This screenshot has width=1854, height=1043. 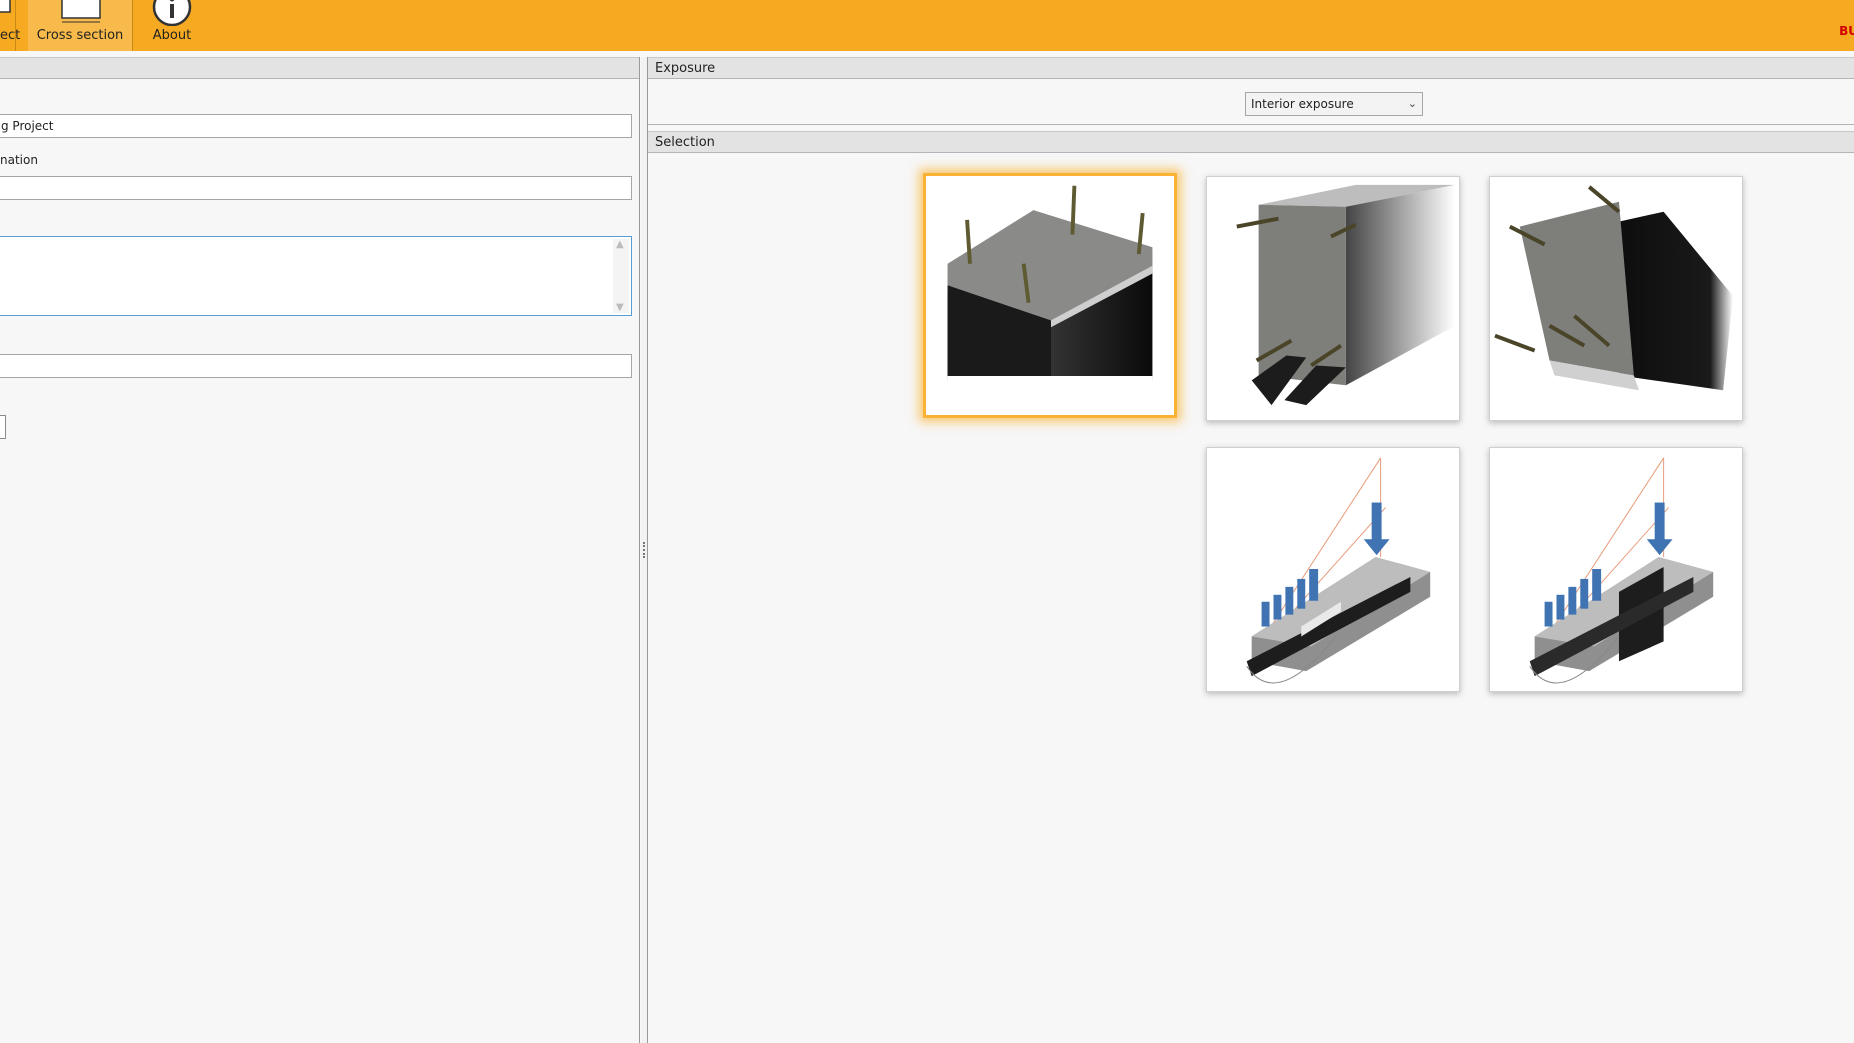 I want to click on beam-three-sides-image, so click(x=1345, y=295).